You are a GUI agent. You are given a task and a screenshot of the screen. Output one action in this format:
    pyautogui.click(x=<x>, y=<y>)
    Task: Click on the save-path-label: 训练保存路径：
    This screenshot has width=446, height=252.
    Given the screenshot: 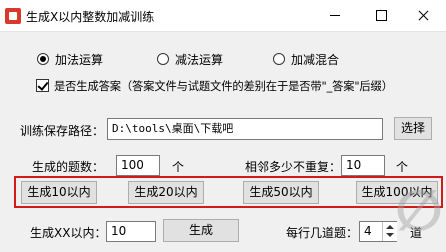 What is the action you would take?
    pyautogui.click(x=62, y=131)
    